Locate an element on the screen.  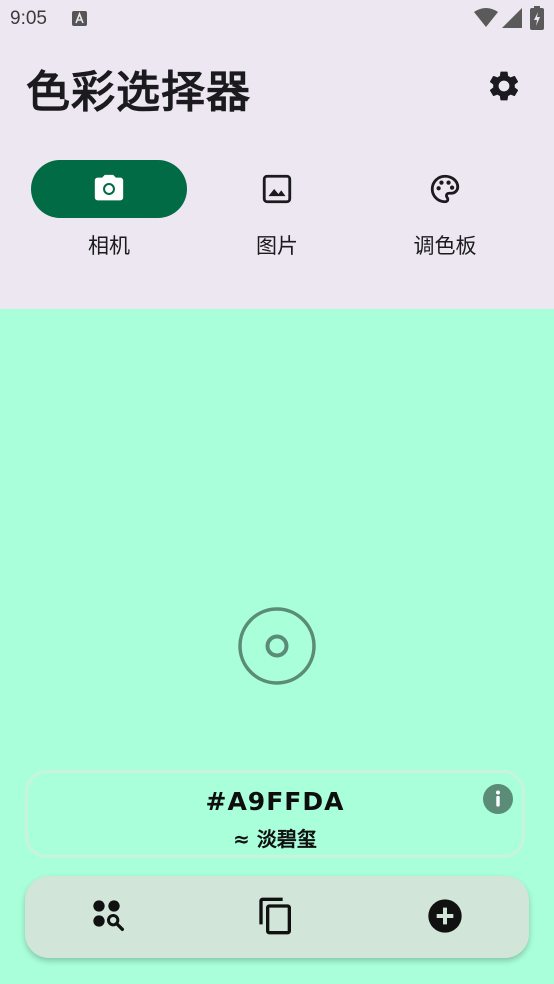
bottom-action-bar is located at coordinates (277, 917).